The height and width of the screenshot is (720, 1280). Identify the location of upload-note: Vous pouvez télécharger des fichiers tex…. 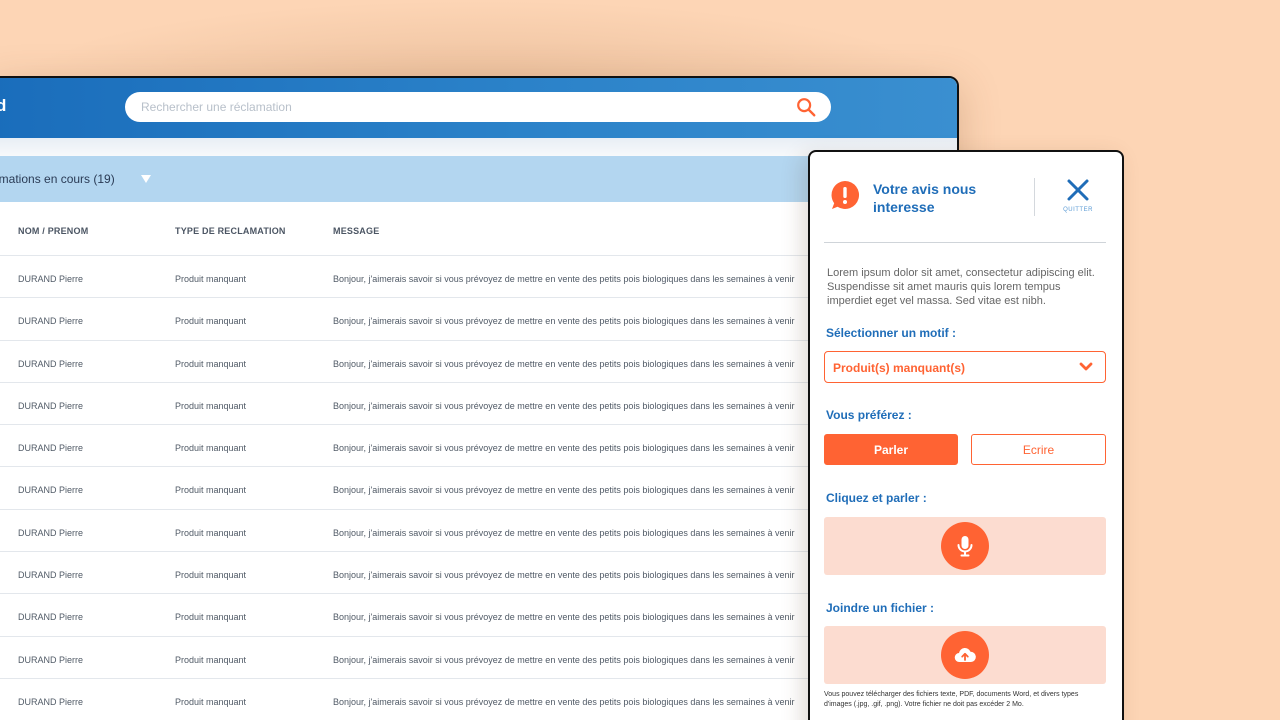
(951, 699).